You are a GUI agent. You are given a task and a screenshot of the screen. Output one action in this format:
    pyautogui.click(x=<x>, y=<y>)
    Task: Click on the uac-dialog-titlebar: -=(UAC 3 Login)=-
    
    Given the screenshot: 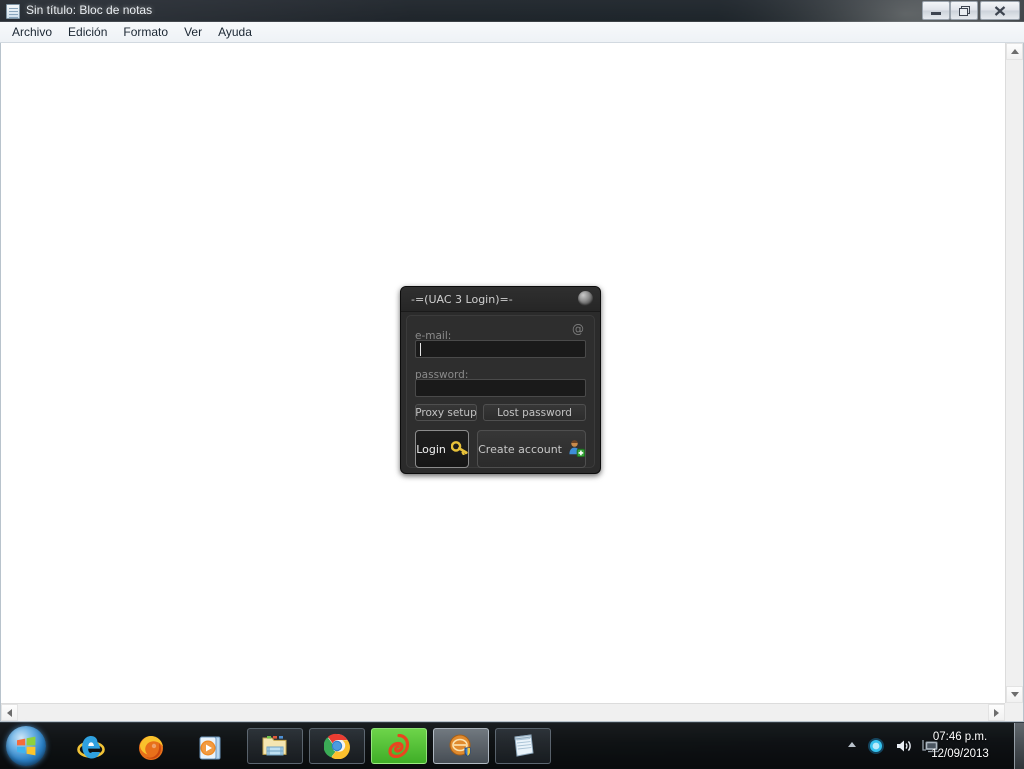 What is the action you would take?
    pyautogui.click(x=500, y=299)
    